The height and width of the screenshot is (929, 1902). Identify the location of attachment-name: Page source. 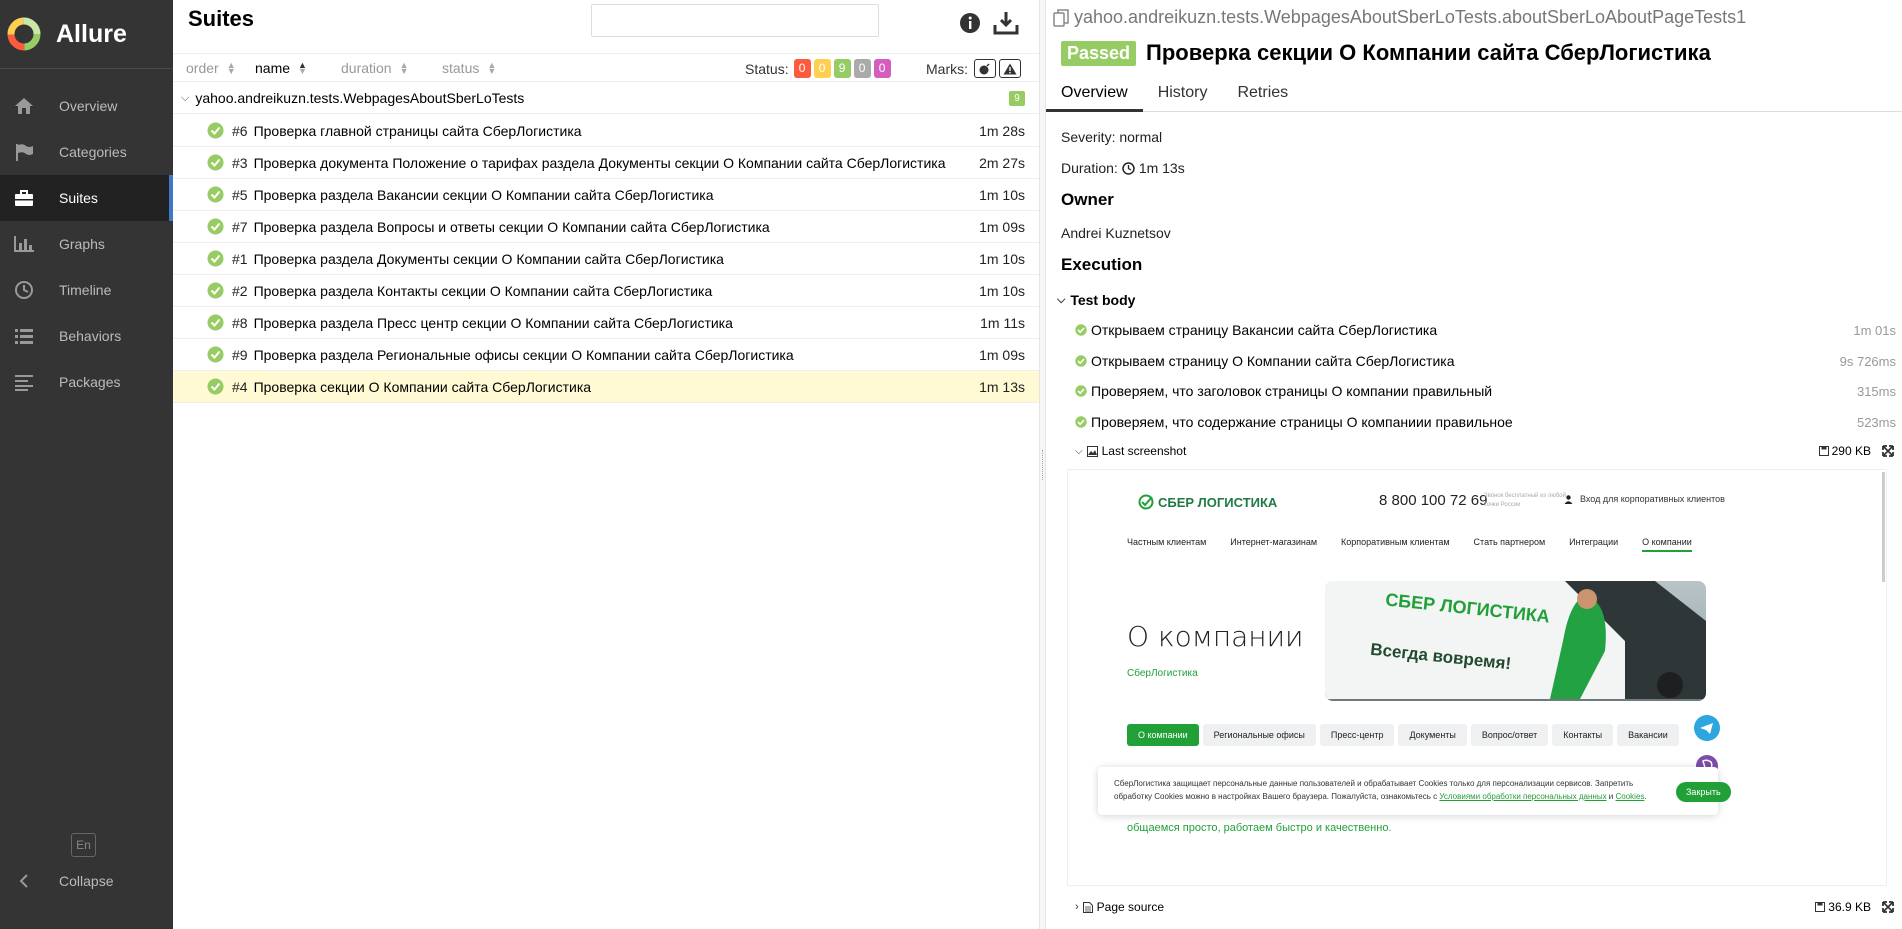
(1130, 907).